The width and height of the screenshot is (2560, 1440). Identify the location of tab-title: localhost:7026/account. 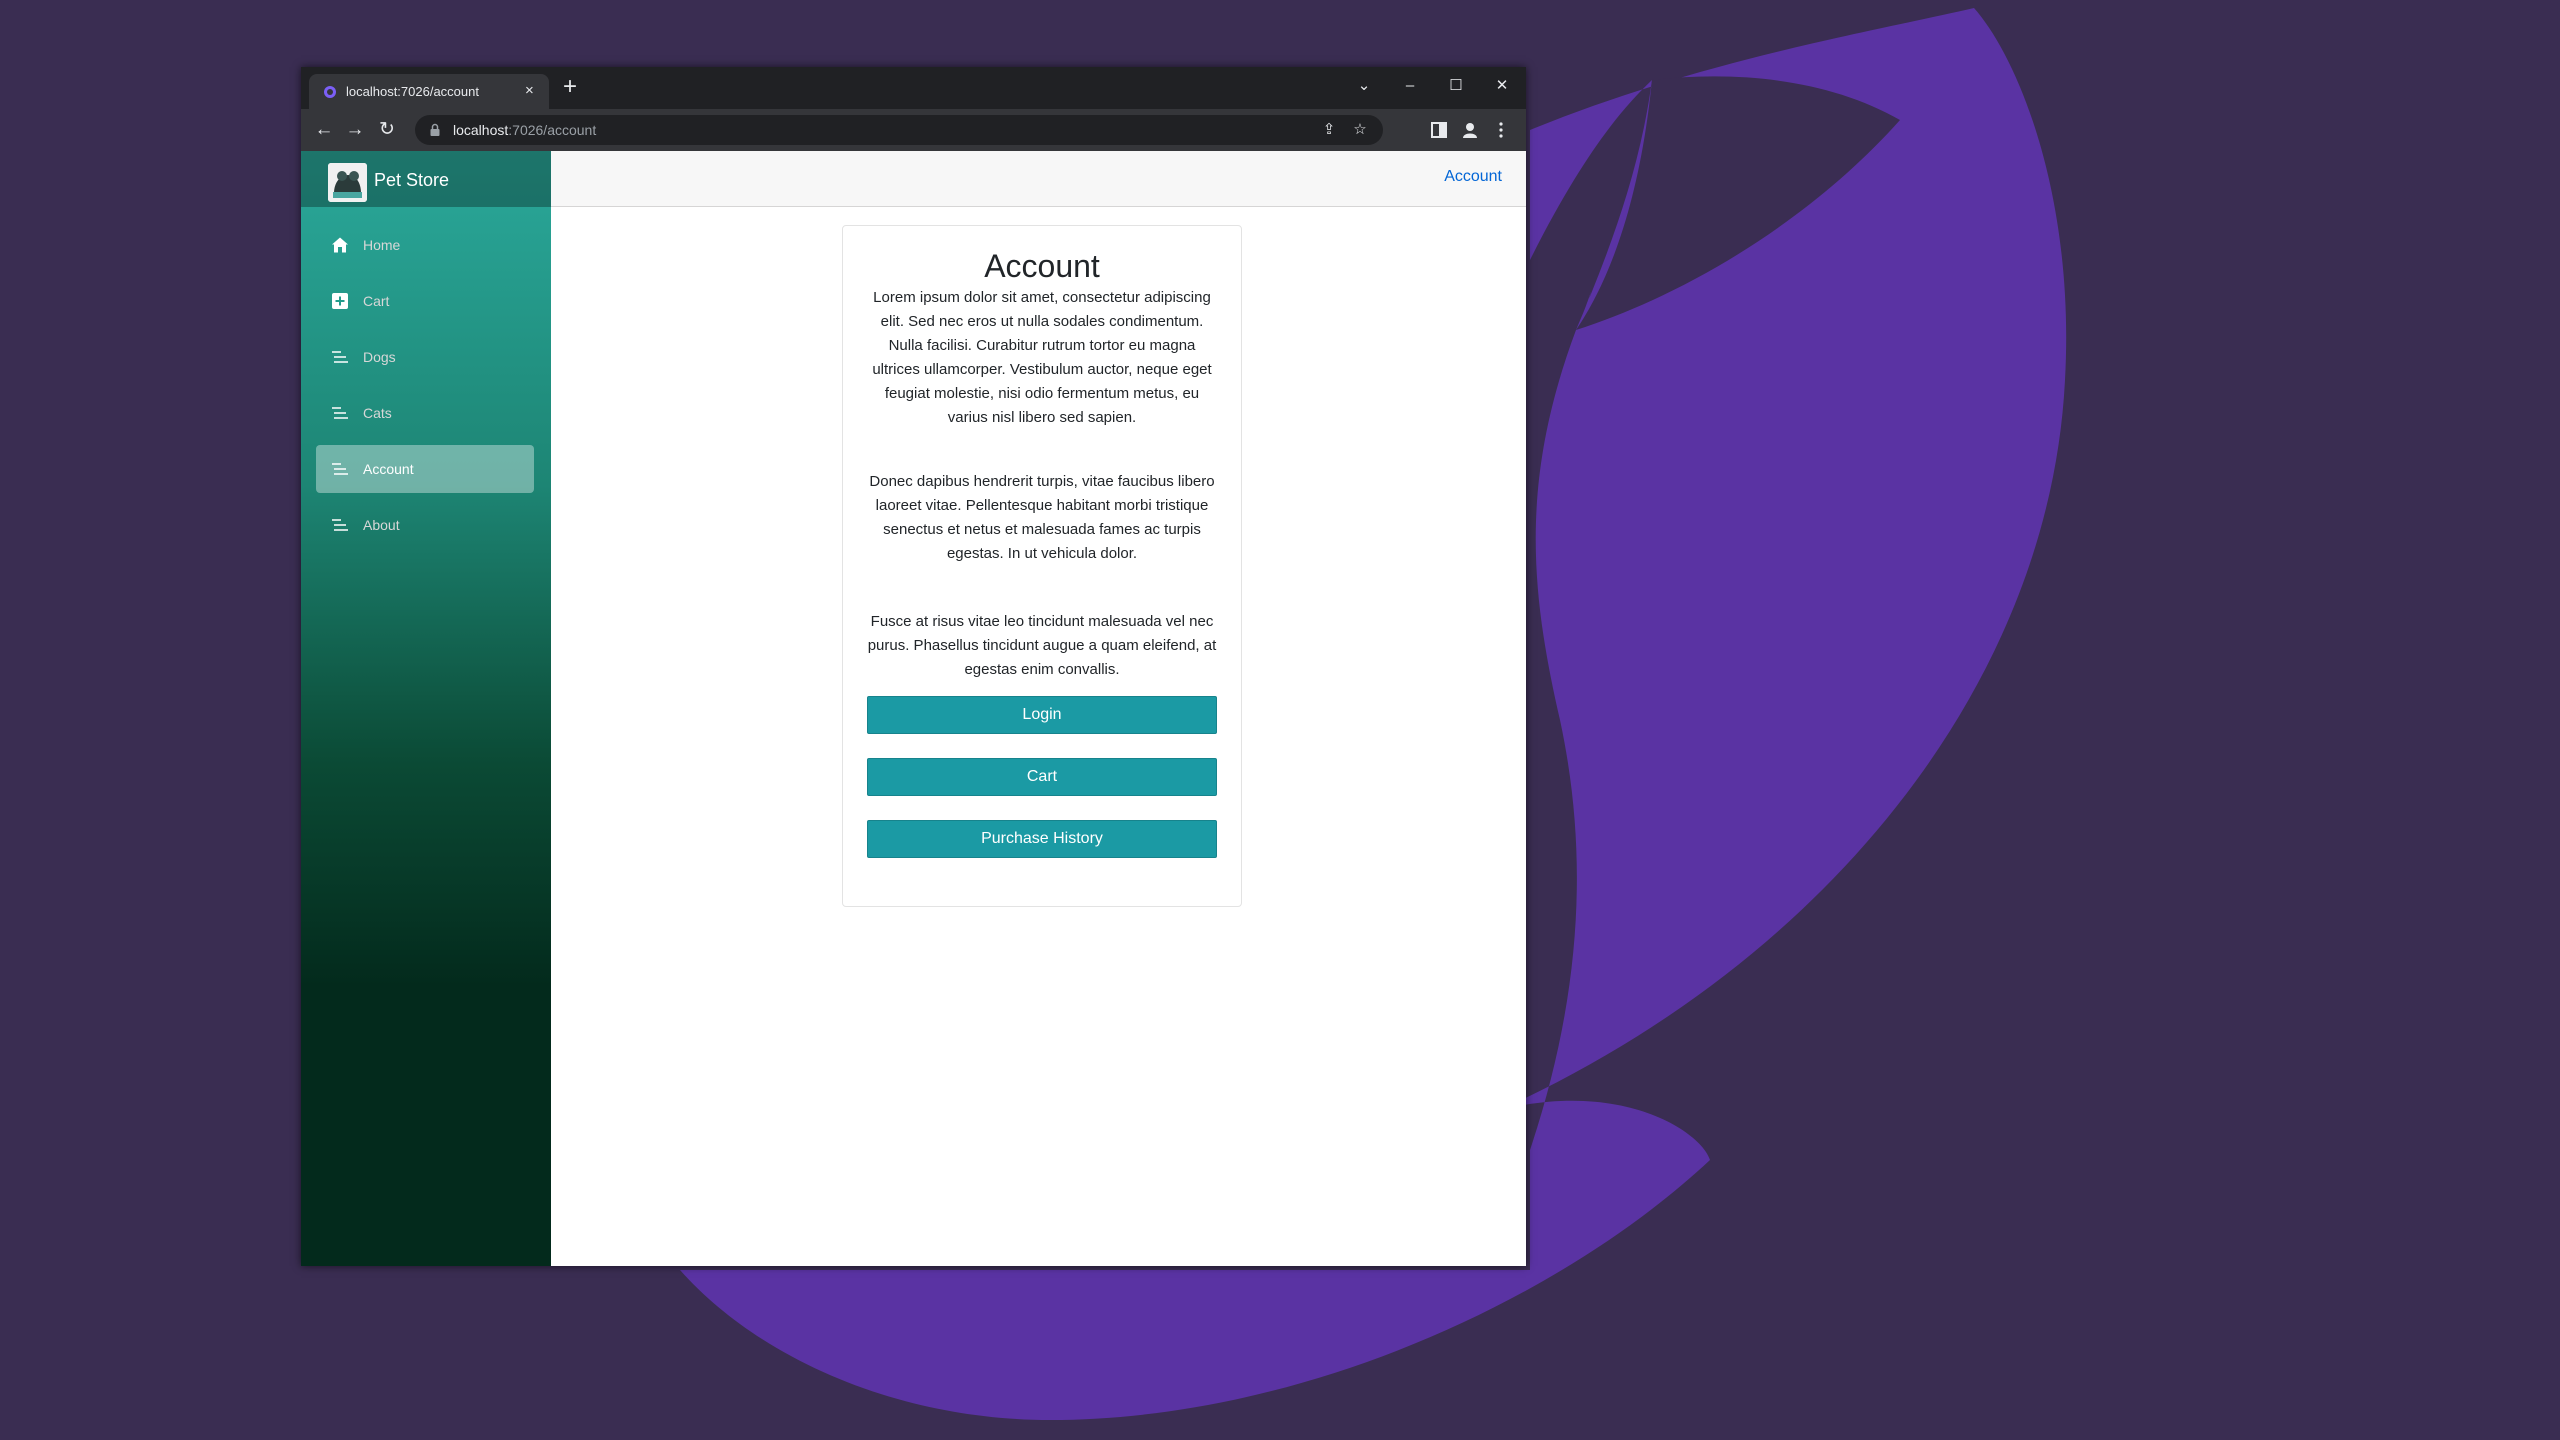
(412, 91).